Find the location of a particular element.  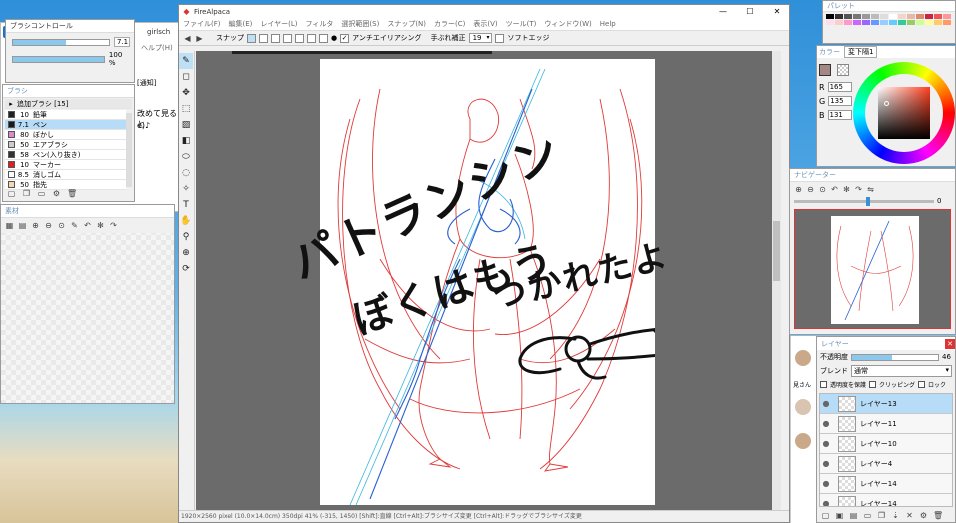

primary-color-swatch is located at coordinates (825, 70).